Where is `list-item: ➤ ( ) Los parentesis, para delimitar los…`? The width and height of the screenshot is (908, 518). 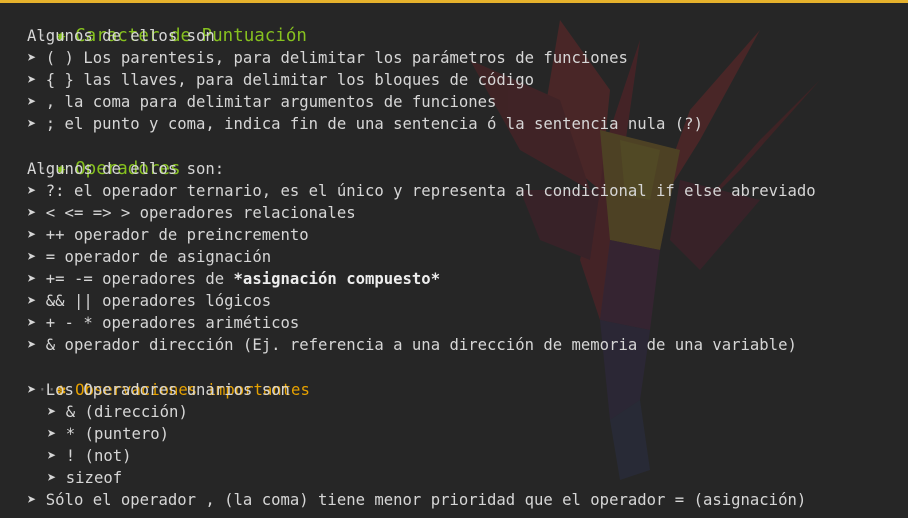
list-item: ➤ ( ) Los parentesis, para delimitar los… is located at coordinates (327, 58).